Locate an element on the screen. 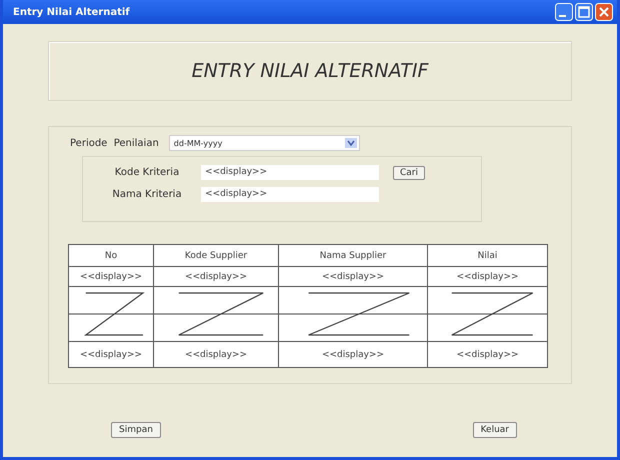 Image resolution: width=620 pixels, height=460 pixels. column-header: Kode Supplier is located at coordinates (216, 255).